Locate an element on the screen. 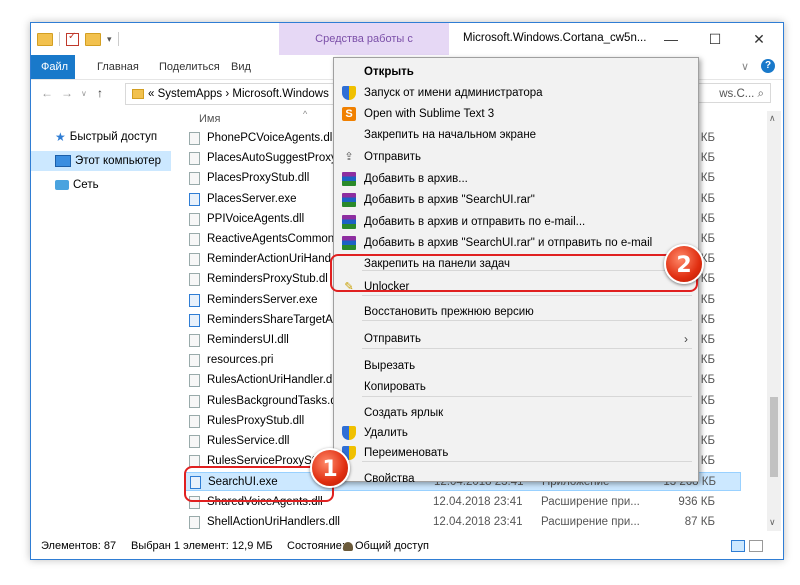 The height and width of the screenshot is (585, 800). file-name: resources.pri is located at coordinates (240, 360).